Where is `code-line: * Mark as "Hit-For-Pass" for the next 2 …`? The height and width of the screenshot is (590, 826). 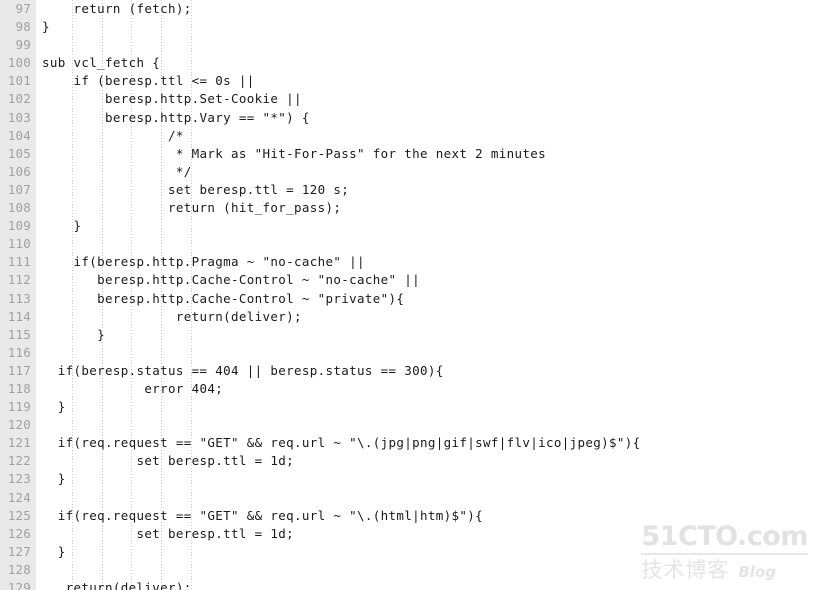 code-line: * Mark as "Hit-For-Pass" for the next 2 … is located at coordinates (341, 154).